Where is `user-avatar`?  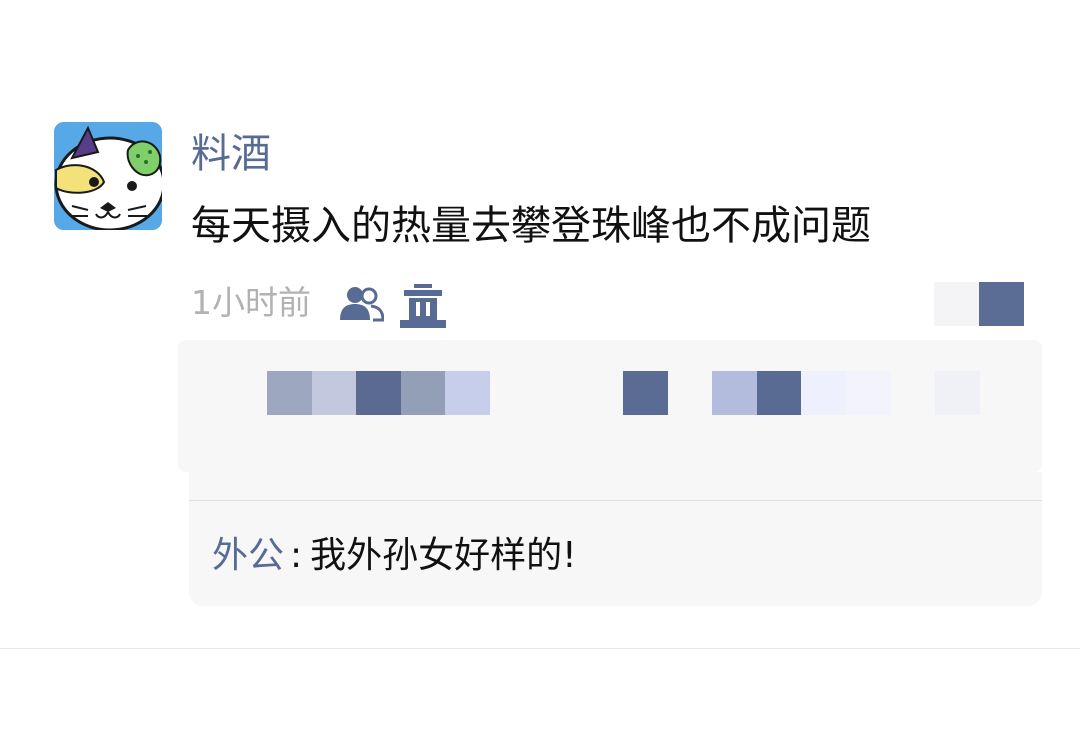
user-avatar is located at coordinates (108, 176).